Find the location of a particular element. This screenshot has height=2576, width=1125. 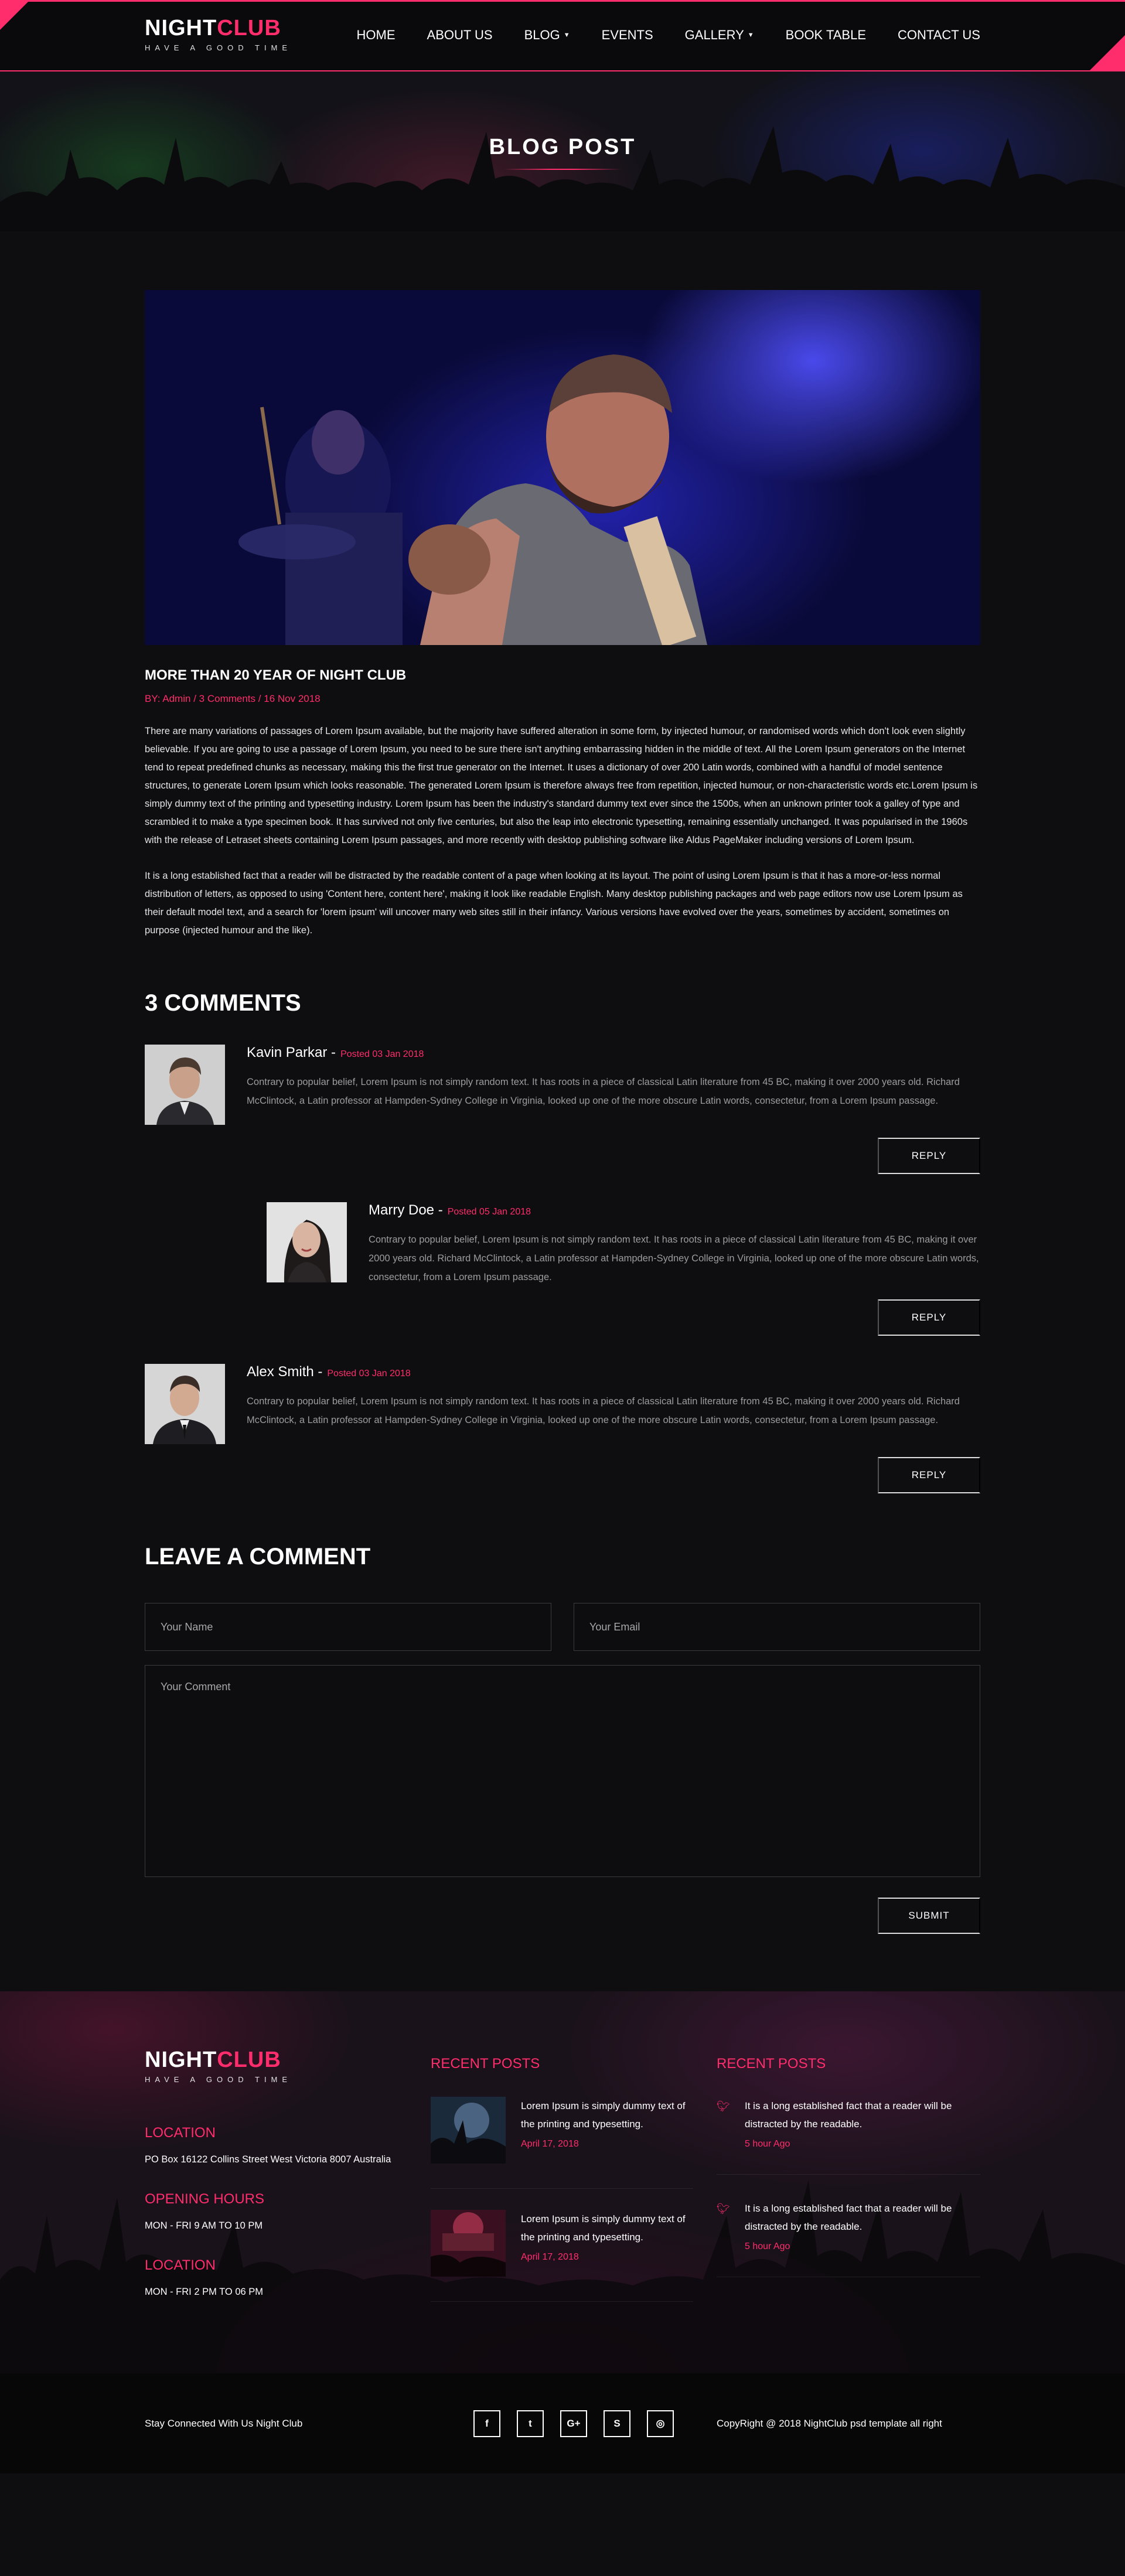

comment-author: Marry Doe - is located at coordinates (406, 1210).